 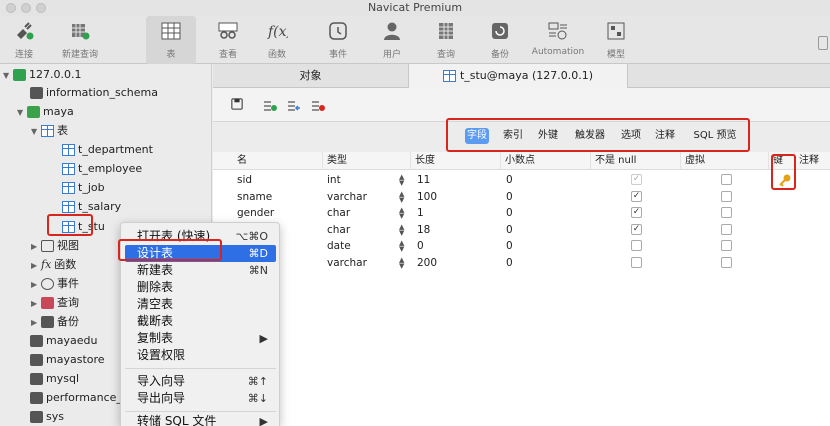 I want to click on column-header-virtual: 虚拟, so click(x=725, y=161).